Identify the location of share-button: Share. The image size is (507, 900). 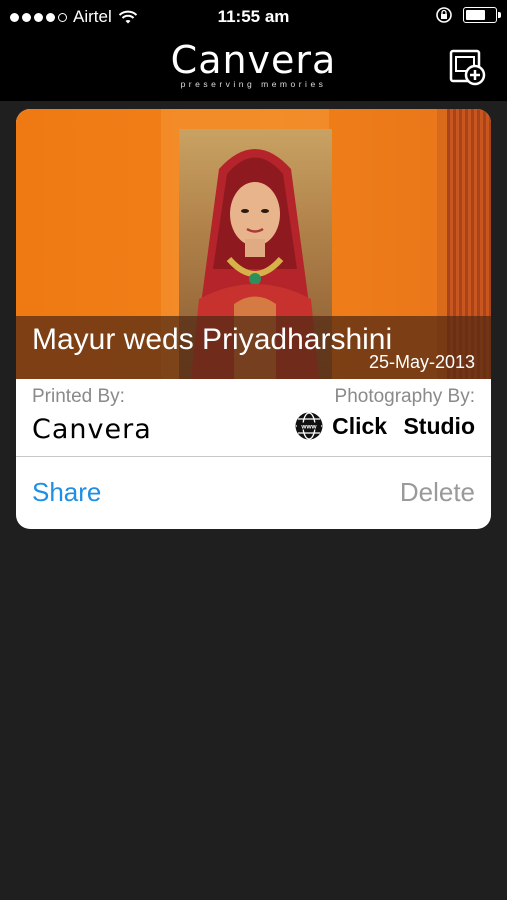
(66, 492).